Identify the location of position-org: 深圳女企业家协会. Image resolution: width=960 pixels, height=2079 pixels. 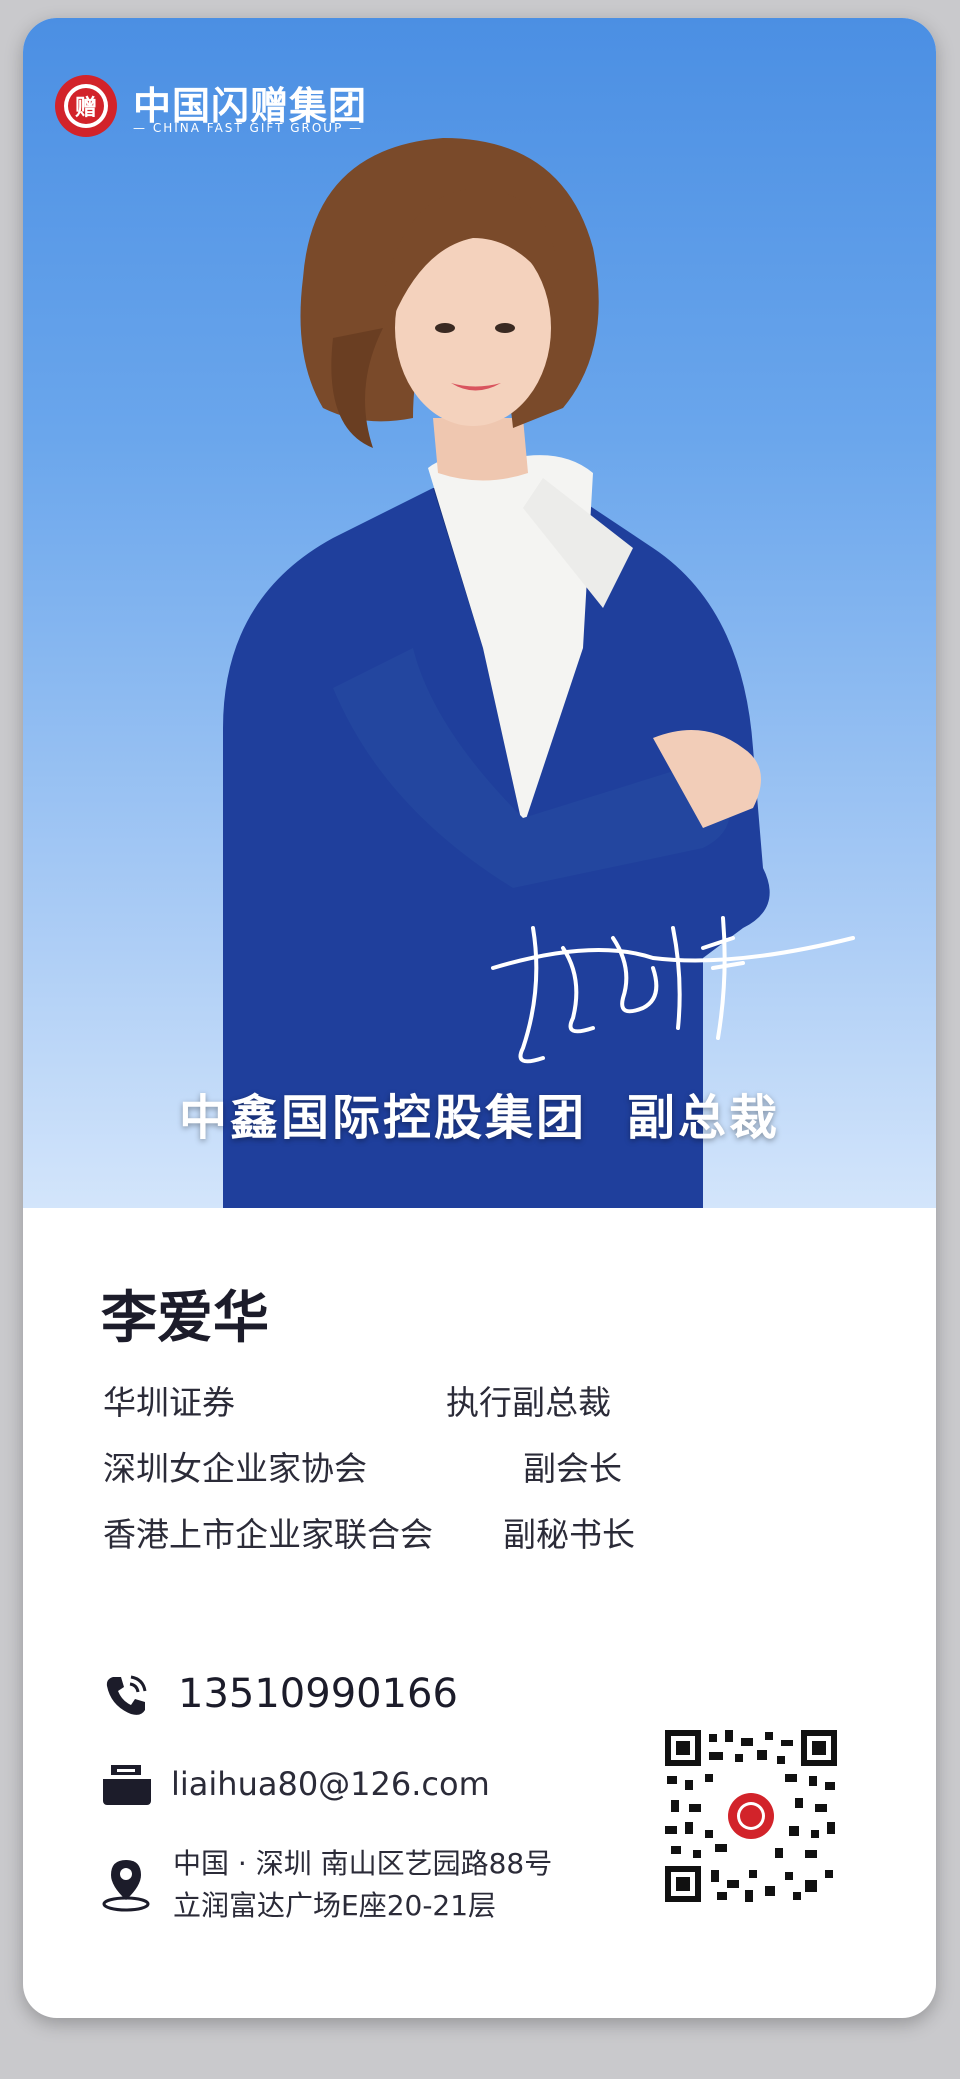
(235, 1468).